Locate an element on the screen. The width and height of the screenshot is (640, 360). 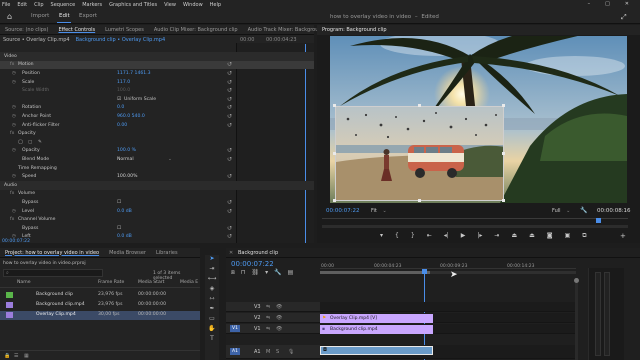
go-to-in-icon: ⇤ is located at coordinates (429, 236).